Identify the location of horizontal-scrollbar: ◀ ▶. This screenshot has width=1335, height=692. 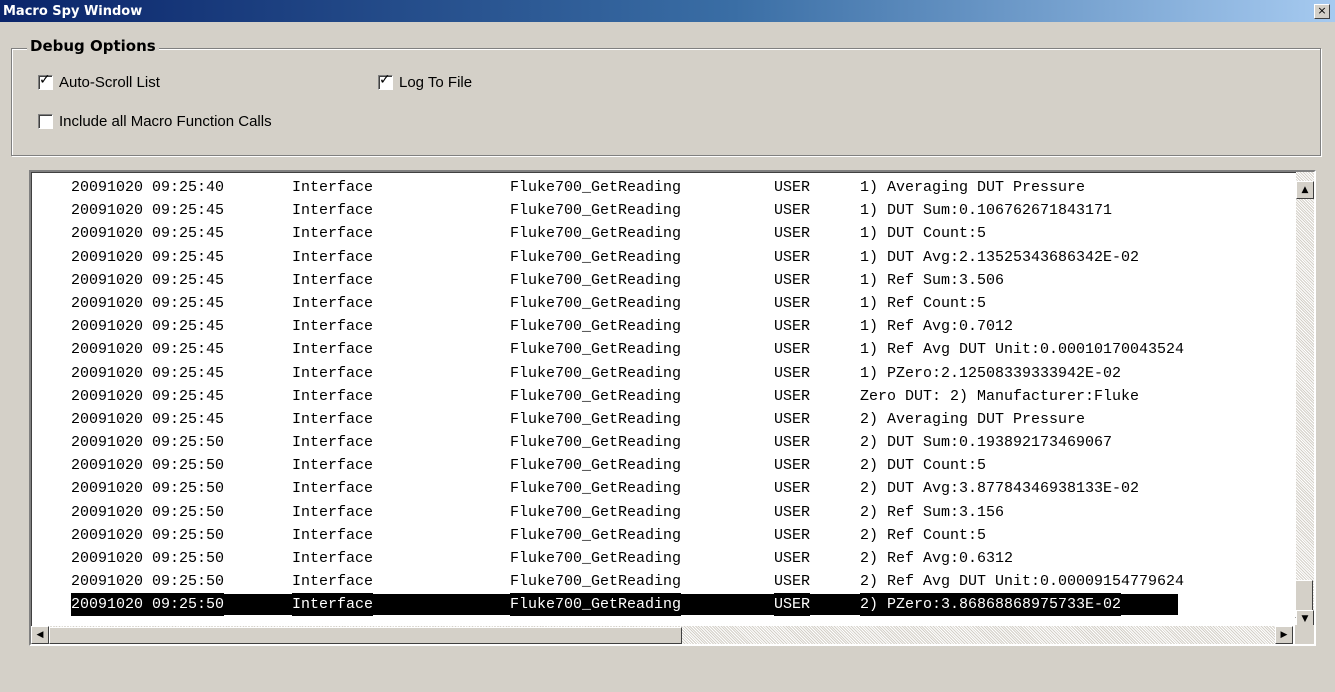
(662, 635).